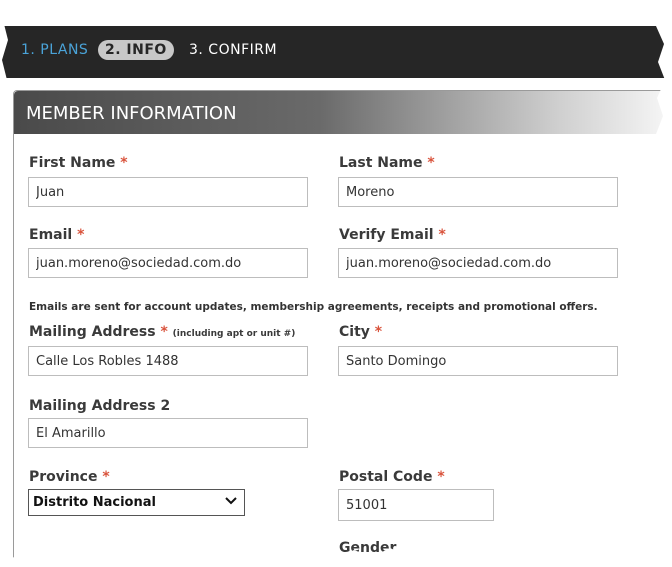  Describe the element at coordinates (416, 505) in the screenshot. I see `postal-code-input` at that location.